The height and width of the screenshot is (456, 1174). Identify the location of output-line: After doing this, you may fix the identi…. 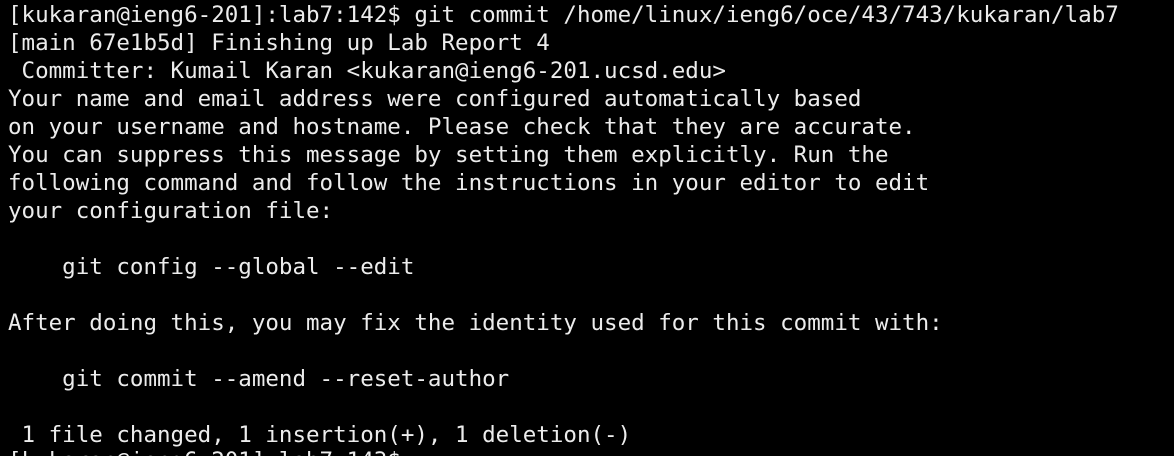
(475, 323).